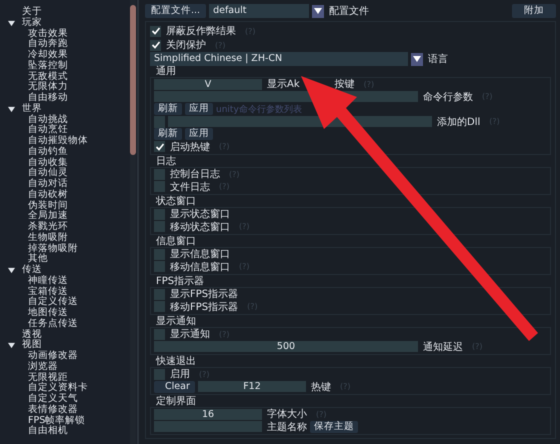  Describe the element at coordinates (48, 34) in the screenshot. I see `tree-item: 攻击效果` at that location.